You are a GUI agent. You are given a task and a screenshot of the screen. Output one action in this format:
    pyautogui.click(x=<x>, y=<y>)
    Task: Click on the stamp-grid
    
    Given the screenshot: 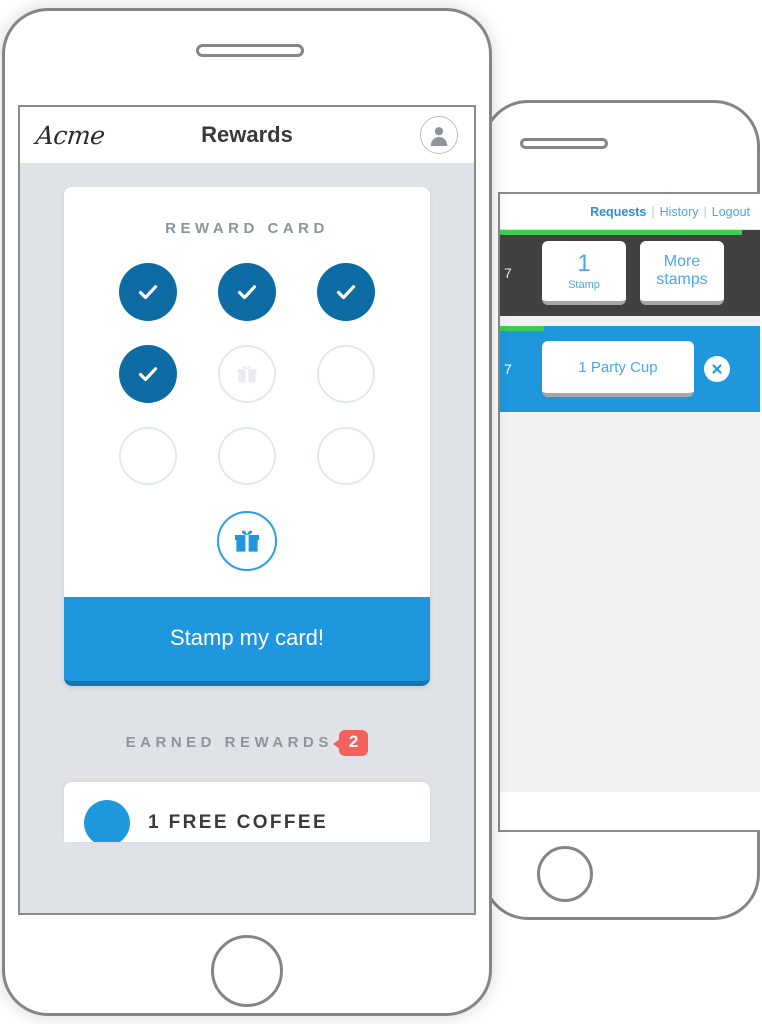 What is the action you would take?
    pyautogui.click(x=247, y=385)
    